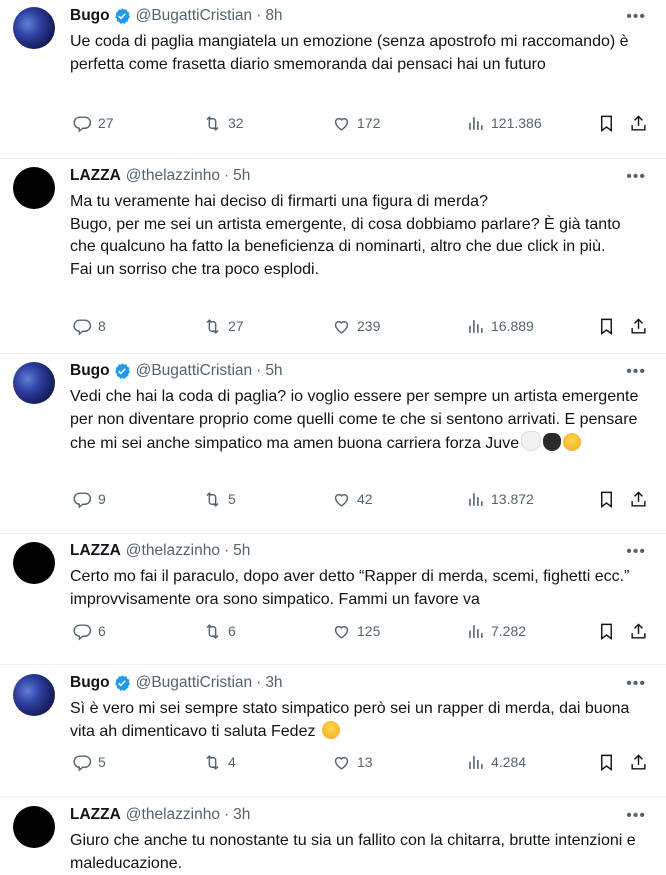 The width and height of the screenshot is (666, 875). What do you see at coordinates (360, 811) in the screenshot?
I see `tweet-header: LAZZA @thelazzinho · 3h •••` at bounding box center [360, 811].